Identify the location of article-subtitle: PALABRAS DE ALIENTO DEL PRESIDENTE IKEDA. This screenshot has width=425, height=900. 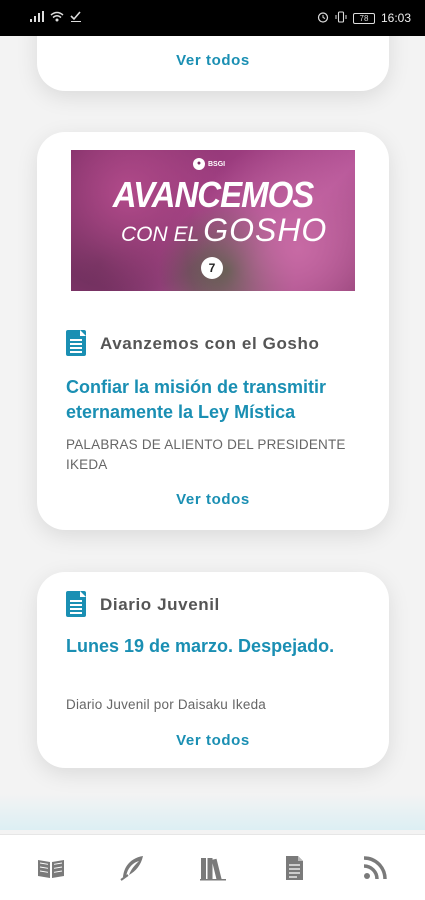
(206, 454).